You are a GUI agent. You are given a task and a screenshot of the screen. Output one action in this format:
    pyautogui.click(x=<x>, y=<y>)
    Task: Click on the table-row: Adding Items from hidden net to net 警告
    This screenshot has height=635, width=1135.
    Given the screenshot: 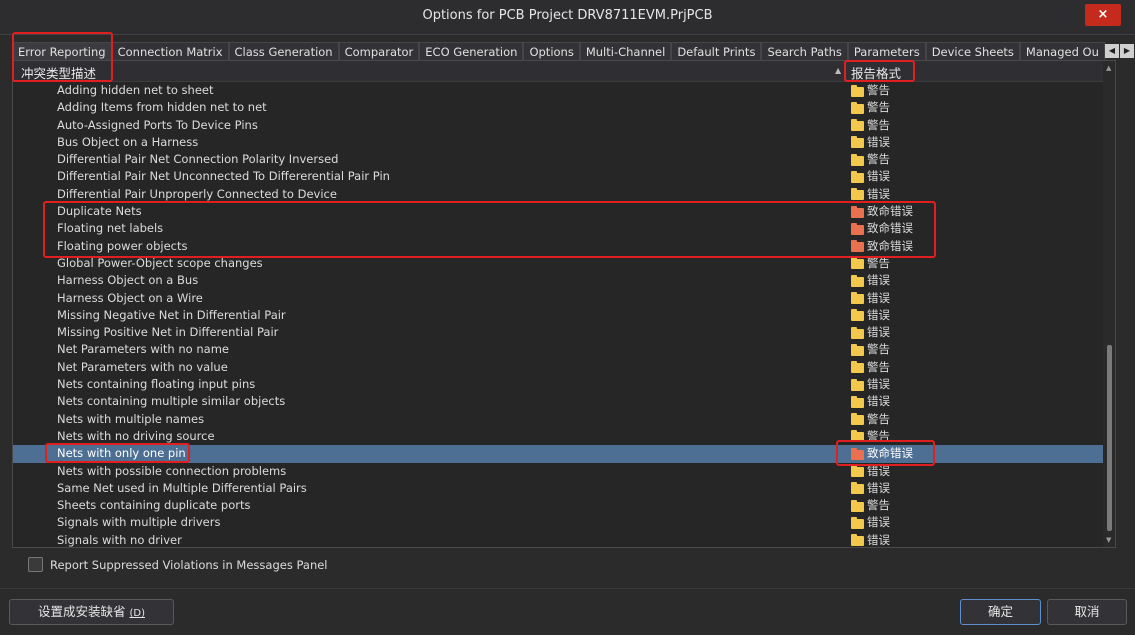 What is the action you would take?
    pyautogui.click(x=558, y=107)
    